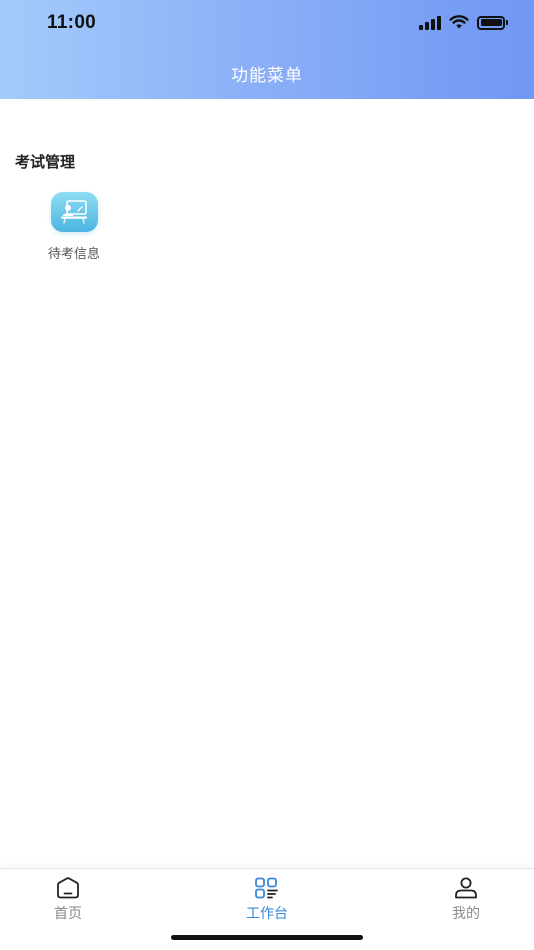  I want to click on header: 11:00 功能菜单, so click(267, 49).